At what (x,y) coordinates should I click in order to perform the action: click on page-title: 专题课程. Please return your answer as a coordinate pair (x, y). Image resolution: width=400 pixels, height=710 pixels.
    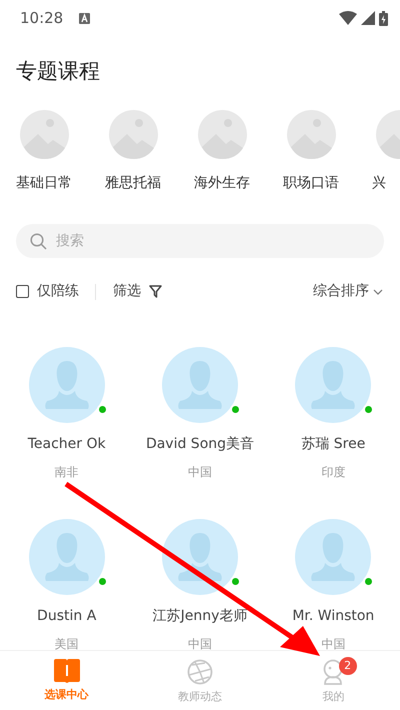
    Looking at the image, I should click on (58, 71).